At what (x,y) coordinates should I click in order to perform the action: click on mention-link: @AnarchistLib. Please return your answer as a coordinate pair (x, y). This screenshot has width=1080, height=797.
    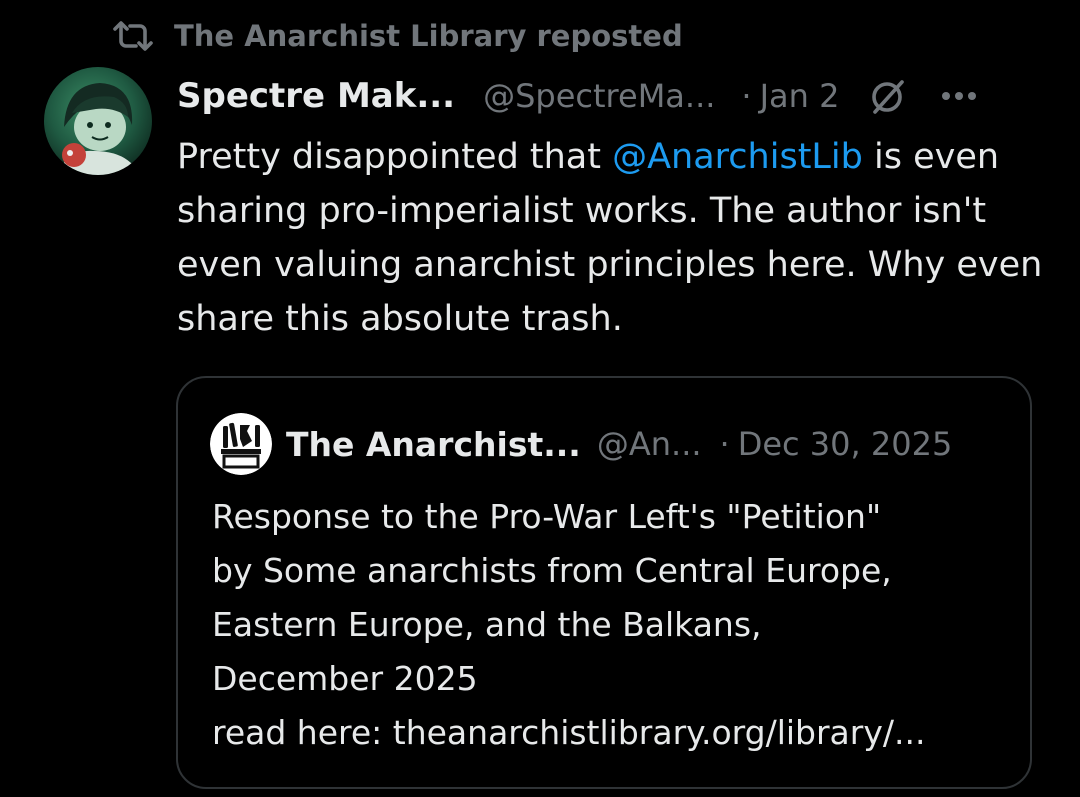
    Looking at the image, I should click on (737, 157).